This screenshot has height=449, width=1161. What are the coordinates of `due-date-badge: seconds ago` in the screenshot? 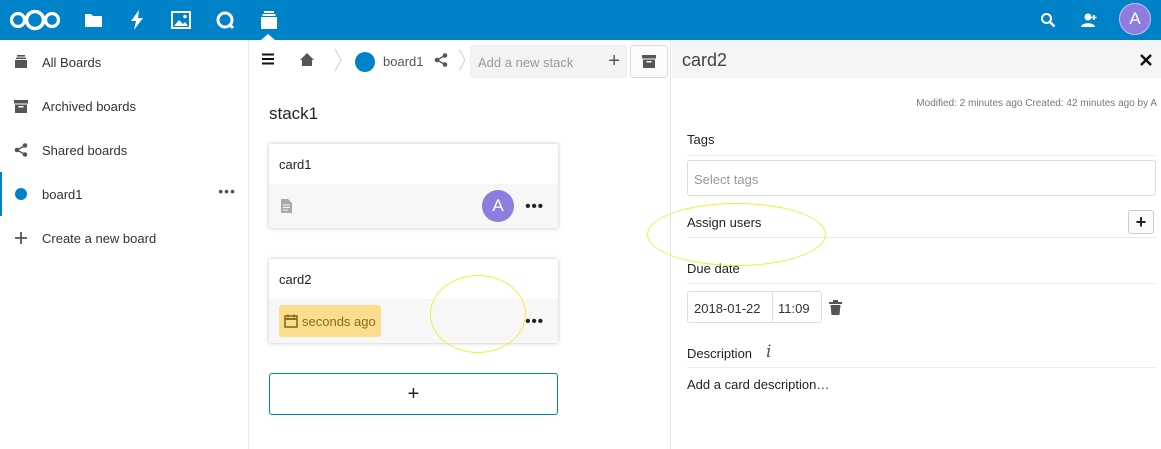 It's located at (330, 321).